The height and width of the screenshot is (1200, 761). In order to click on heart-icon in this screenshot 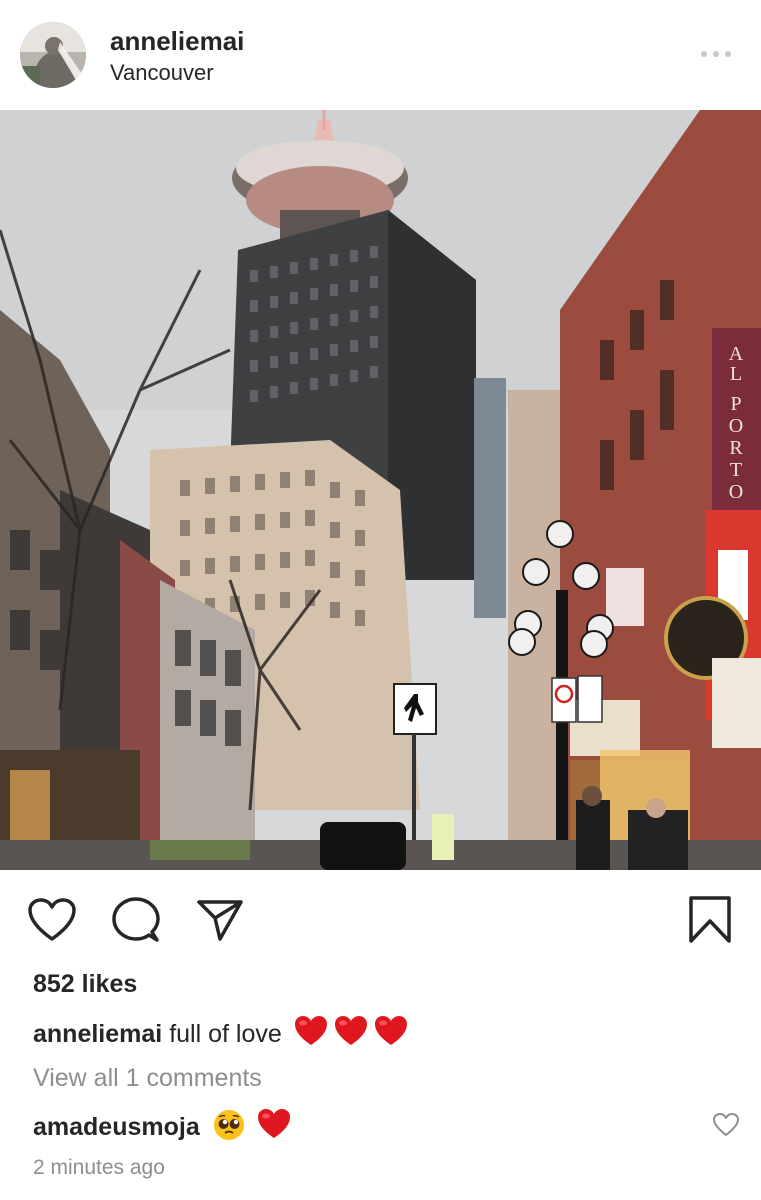, I will do `click(52, 920)`.